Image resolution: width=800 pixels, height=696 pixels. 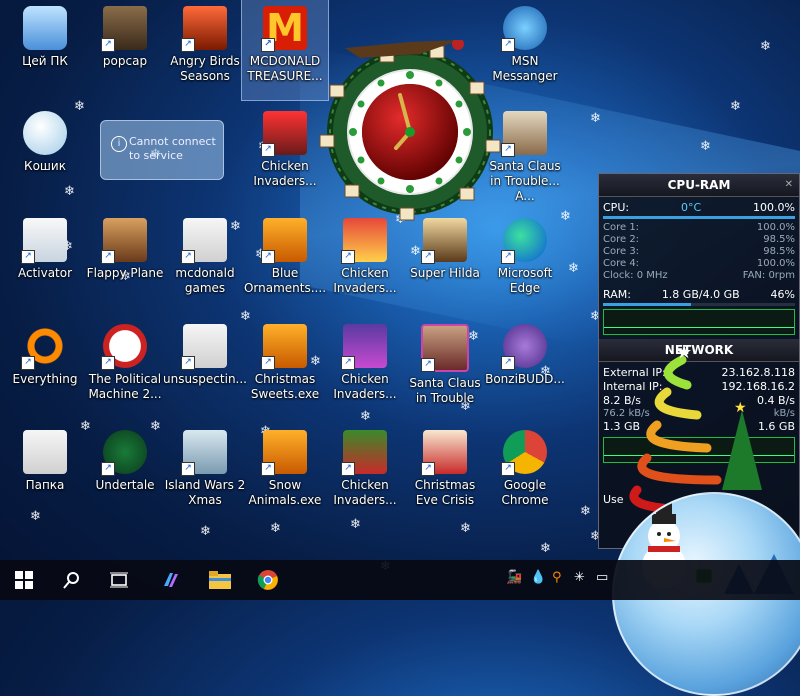 I want to click on desktop-icon-label: Microsoft Edge, so click(x=525, y=280).